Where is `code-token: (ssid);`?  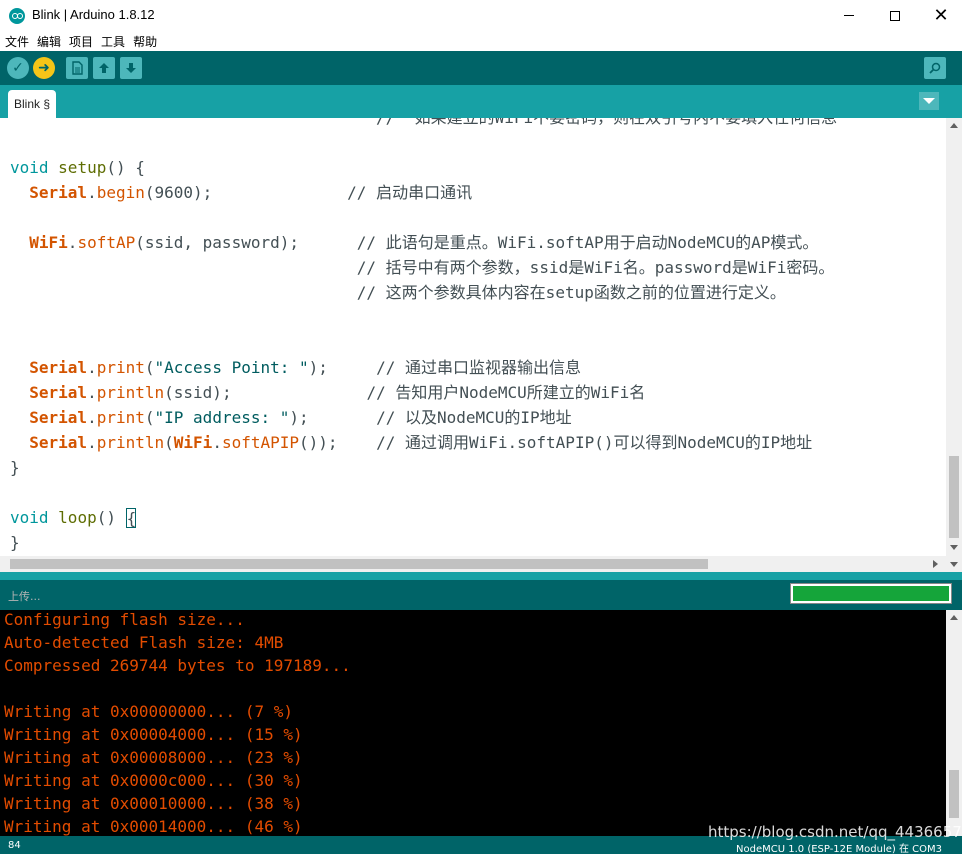
code-token: (ssid); is located at coordinates (198, 392).